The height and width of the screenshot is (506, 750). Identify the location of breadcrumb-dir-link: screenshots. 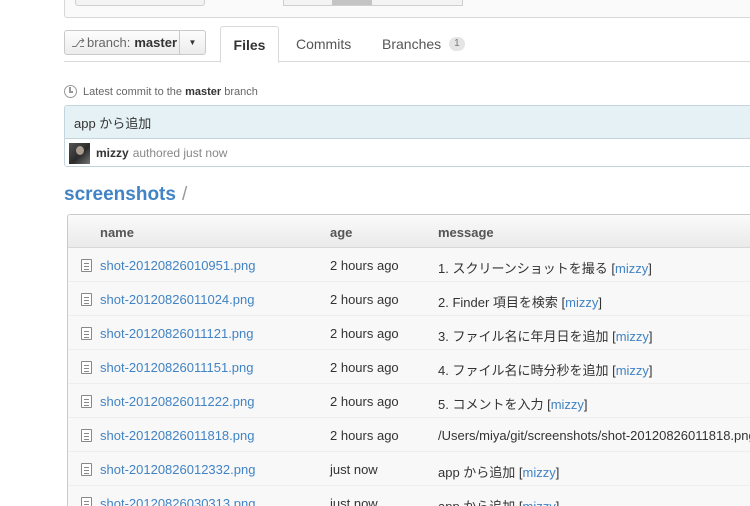
(120, 195).